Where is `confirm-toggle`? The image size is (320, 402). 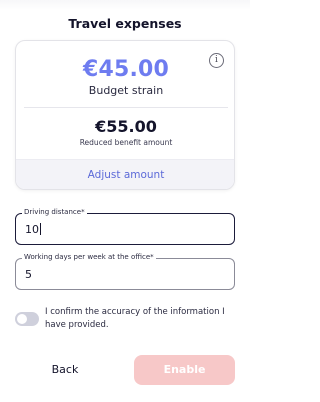
confirm-toggle is located at coordinates (27, 319).